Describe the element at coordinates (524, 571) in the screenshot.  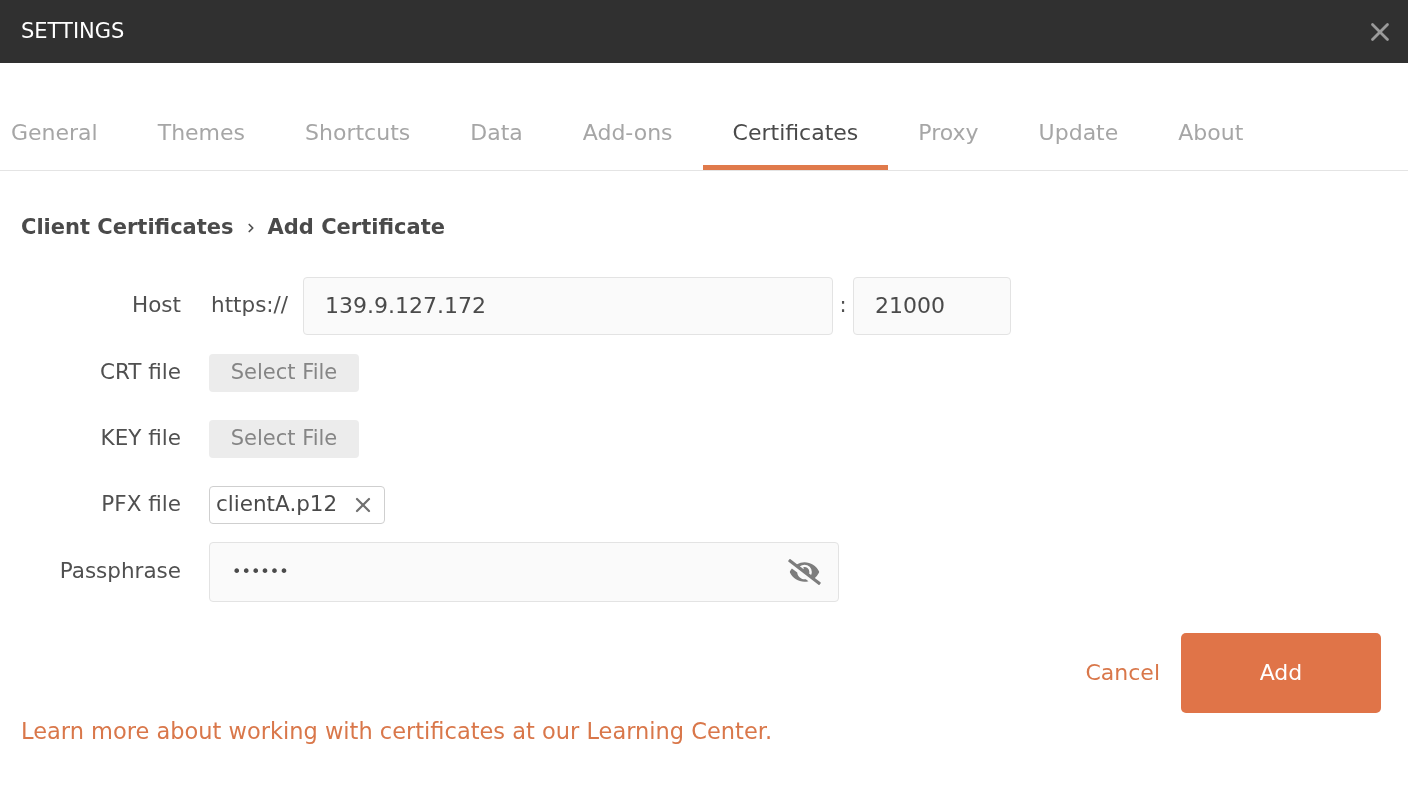
I see `passphrase-field: ••••••` at that location.